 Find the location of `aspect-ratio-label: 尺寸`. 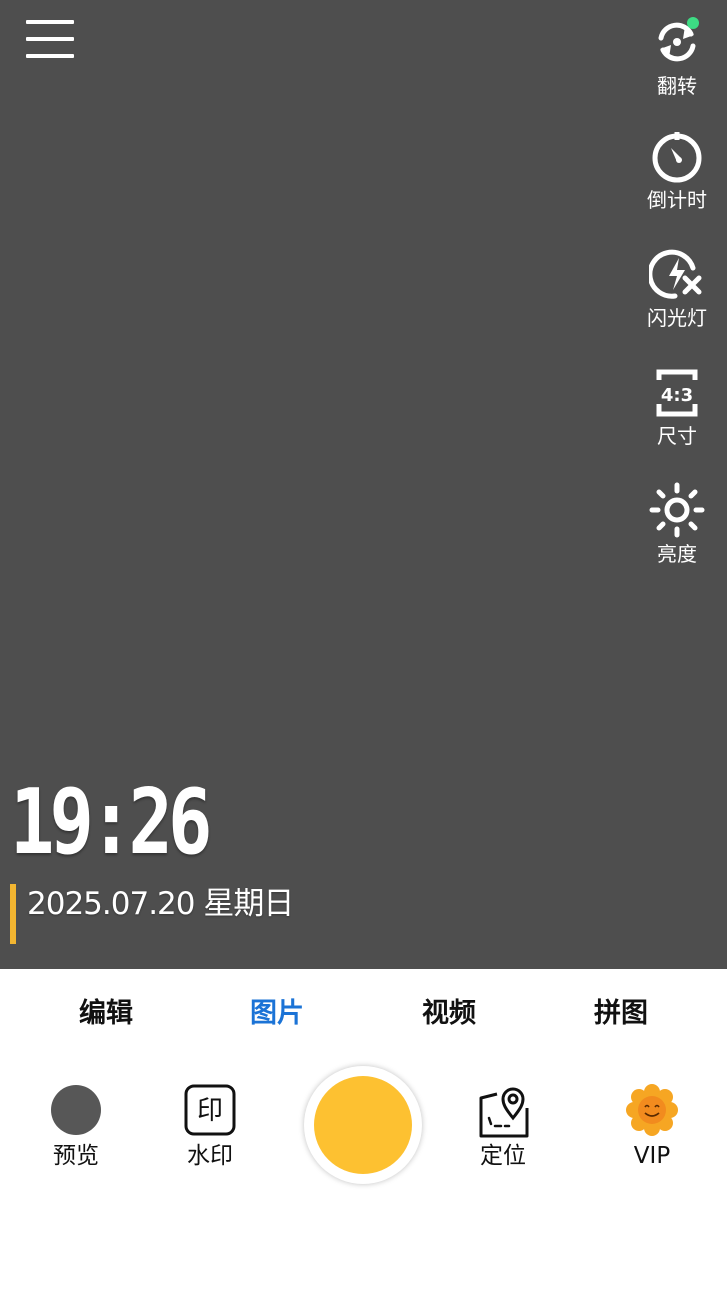

aspect-ratio-label: 尺寸 is located at coordinates (677, 436).